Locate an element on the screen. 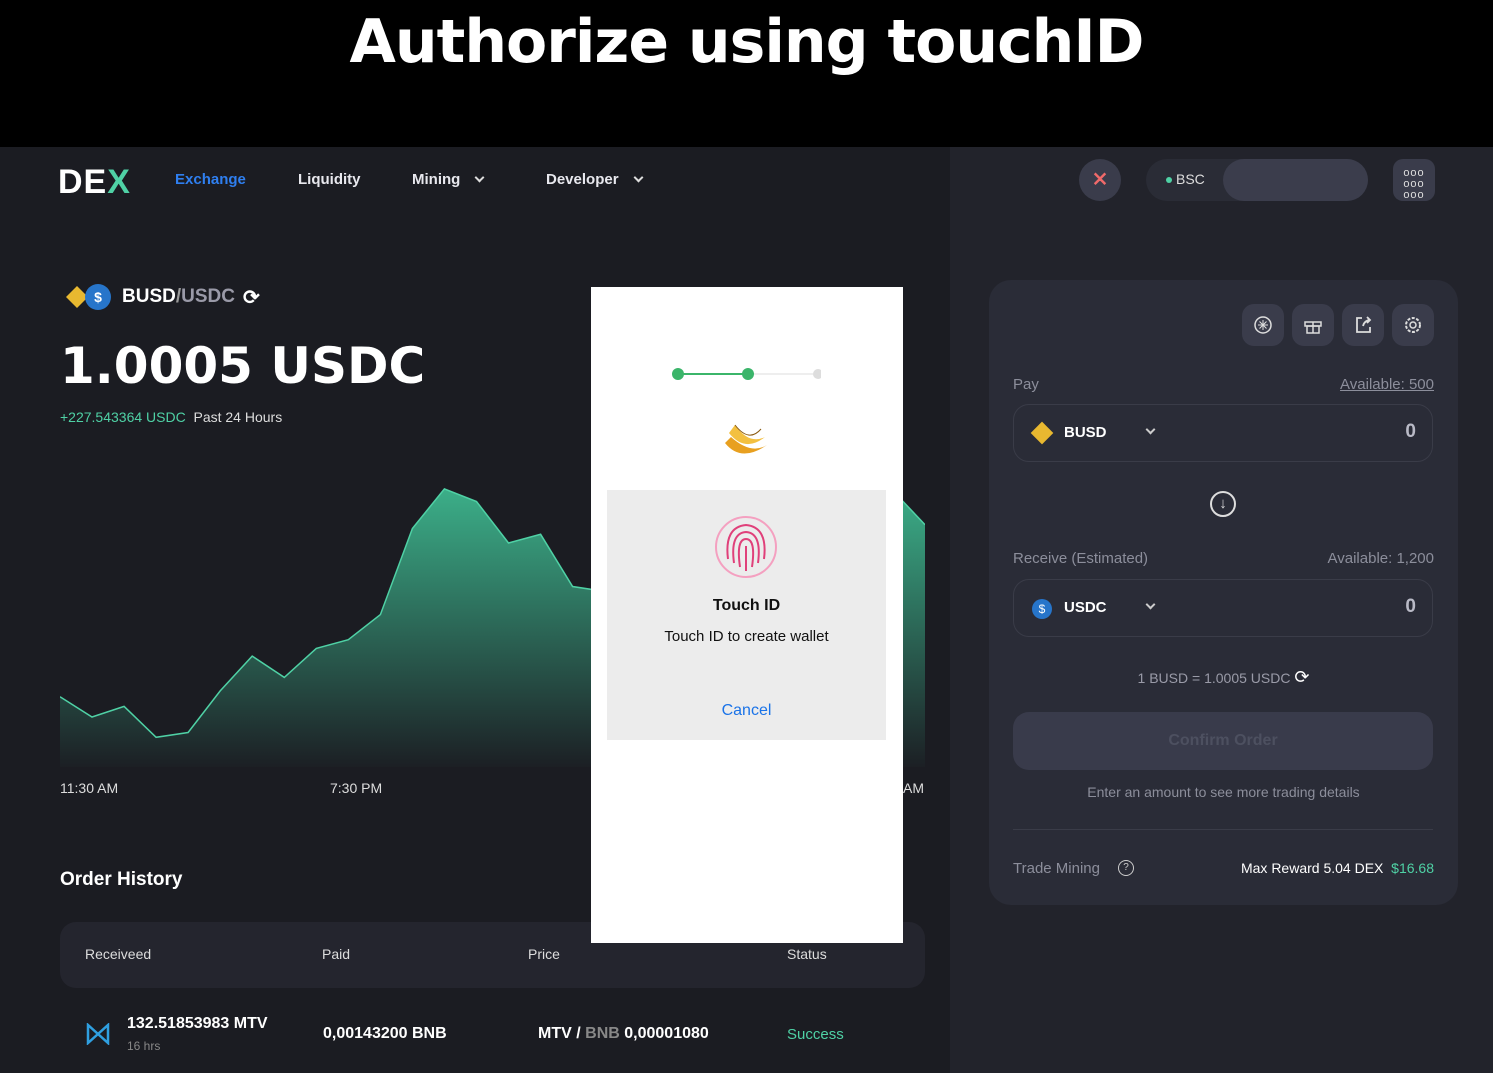  nav-mining: Mining is located at coordinates (448, 179).